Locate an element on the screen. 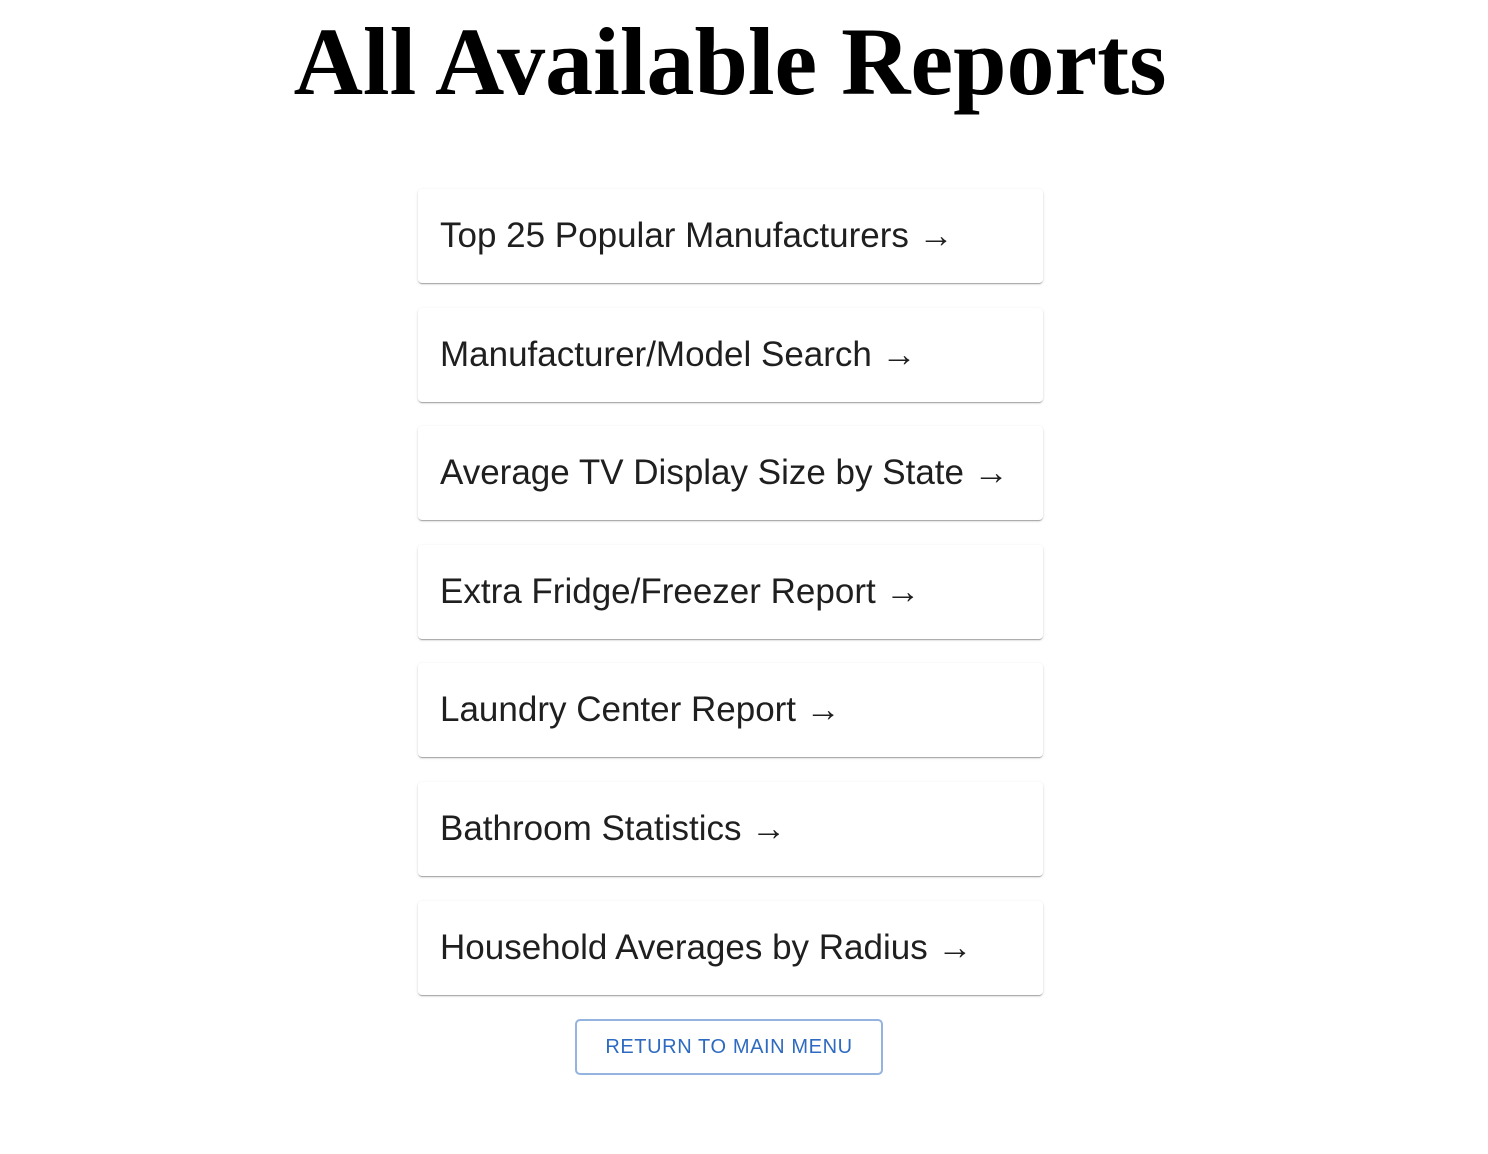 Image resolution: width=1488 pixels, height=1154 pixels. report-link-label: Bathroom Statistics → is located at coordinates (613, 828).